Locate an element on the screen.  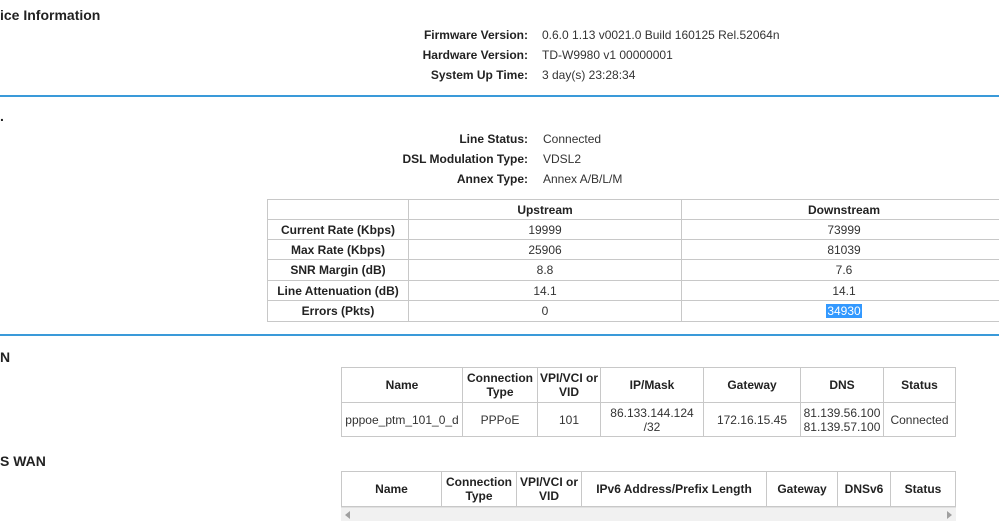
dsl-title: . is located at coordinates (2, 116).